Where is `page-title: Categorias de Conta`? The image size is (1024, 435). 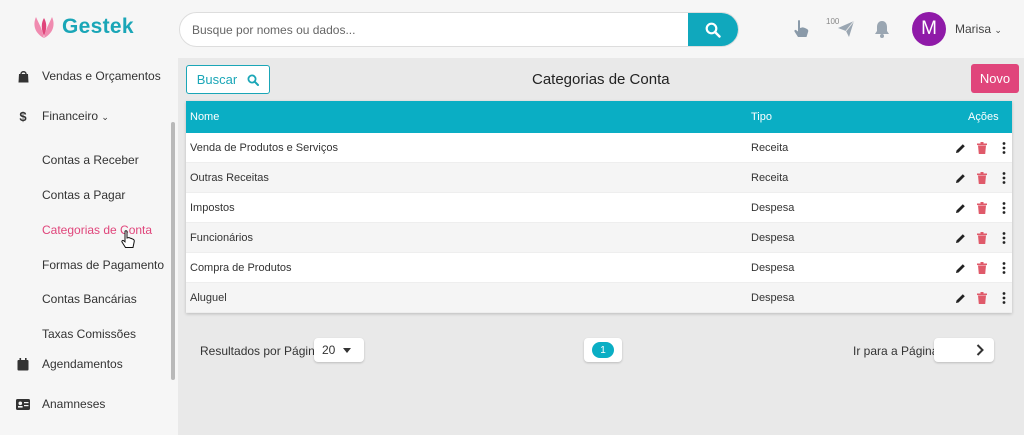
page-title: Categorias de Conta is located at coordinates (601, 79).